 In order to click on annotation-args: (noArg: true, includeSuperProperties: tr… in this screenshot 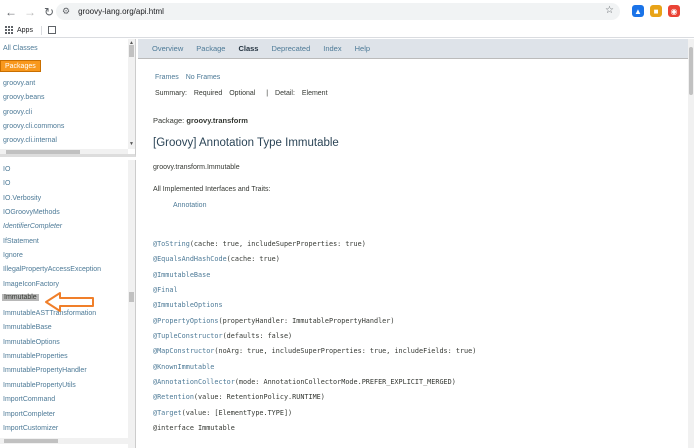, I will do `click(345, 351)`.